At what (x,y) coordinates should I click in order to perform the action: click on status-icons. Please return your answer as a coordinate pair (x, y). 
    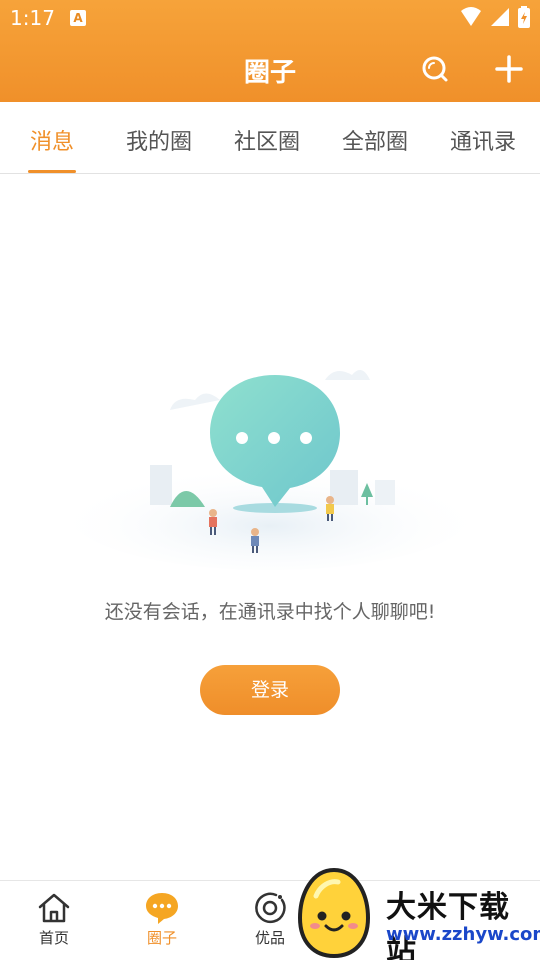
    Looking at the image, I should click on (495, 17).